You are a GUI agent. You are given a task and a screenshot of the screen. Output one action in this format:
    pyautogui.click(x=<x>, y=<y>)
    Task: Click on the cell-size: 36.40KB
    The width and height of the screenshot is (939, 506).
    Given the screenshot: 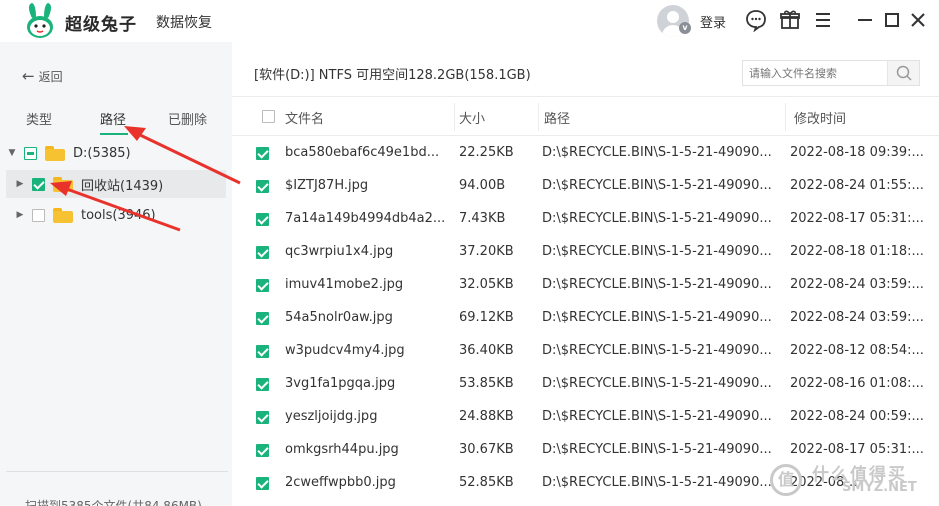 What is the action you would take?
    pyautogui.click(x=486, y=350)
    